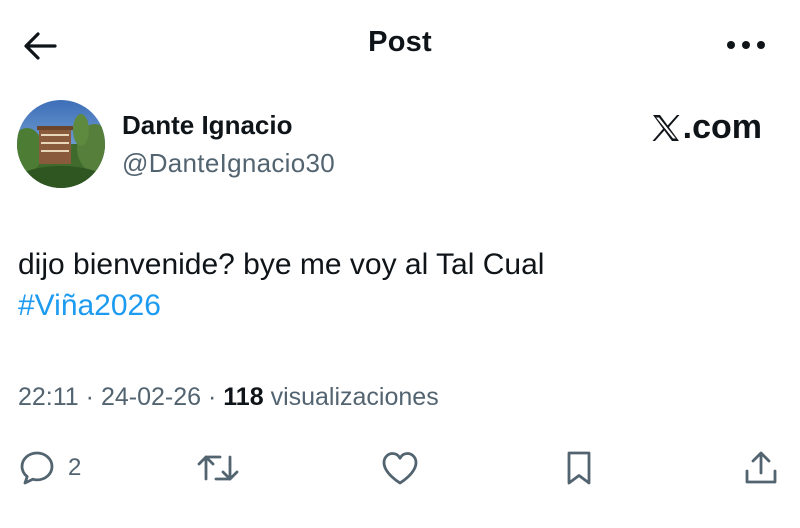 The height and width of the screenshot is (528, 800). What do you see at coordinates (75, 467) in the screenshot?
I see `reply-count: 2` at bounding box center [75, 467].